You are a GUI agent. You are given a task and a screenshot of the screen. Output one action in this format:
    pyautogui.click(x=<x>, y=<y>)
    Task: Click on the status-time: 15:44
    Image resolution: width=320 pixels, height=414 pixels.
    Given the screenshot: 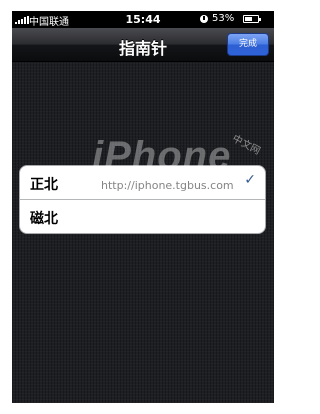 What is the action you would take?
    pyautogui.click(x=143, y=19)
    